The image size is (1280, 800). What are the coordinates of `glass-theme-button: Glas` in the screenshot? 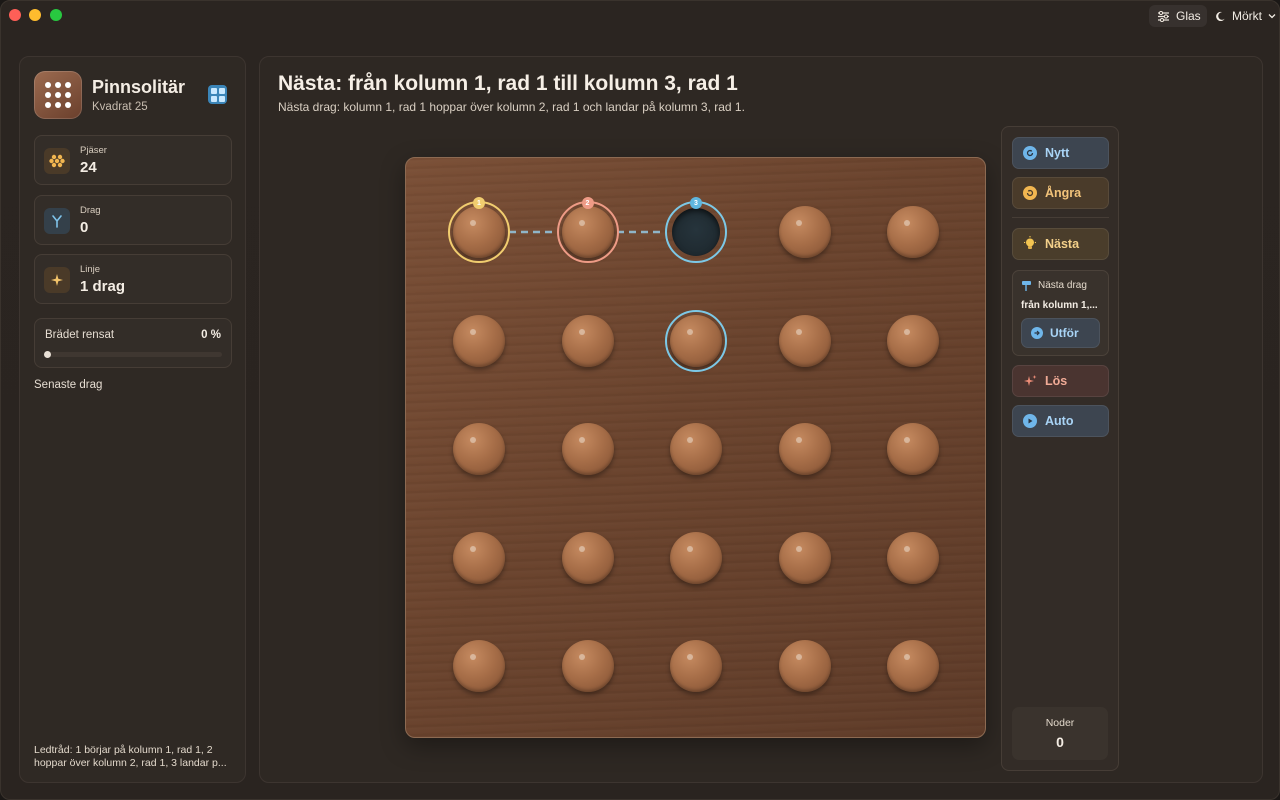 It's located at (1178, 16).